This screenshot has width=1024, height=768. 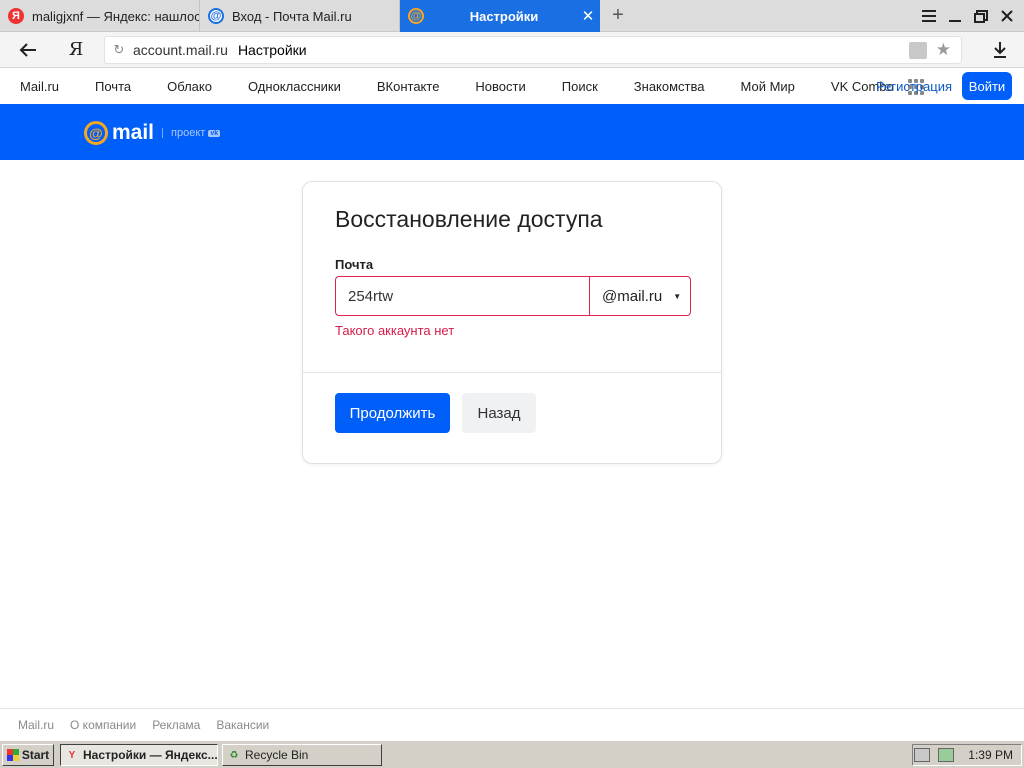 I want to click on reload-icon: ↻, so click(x=119, y=50).